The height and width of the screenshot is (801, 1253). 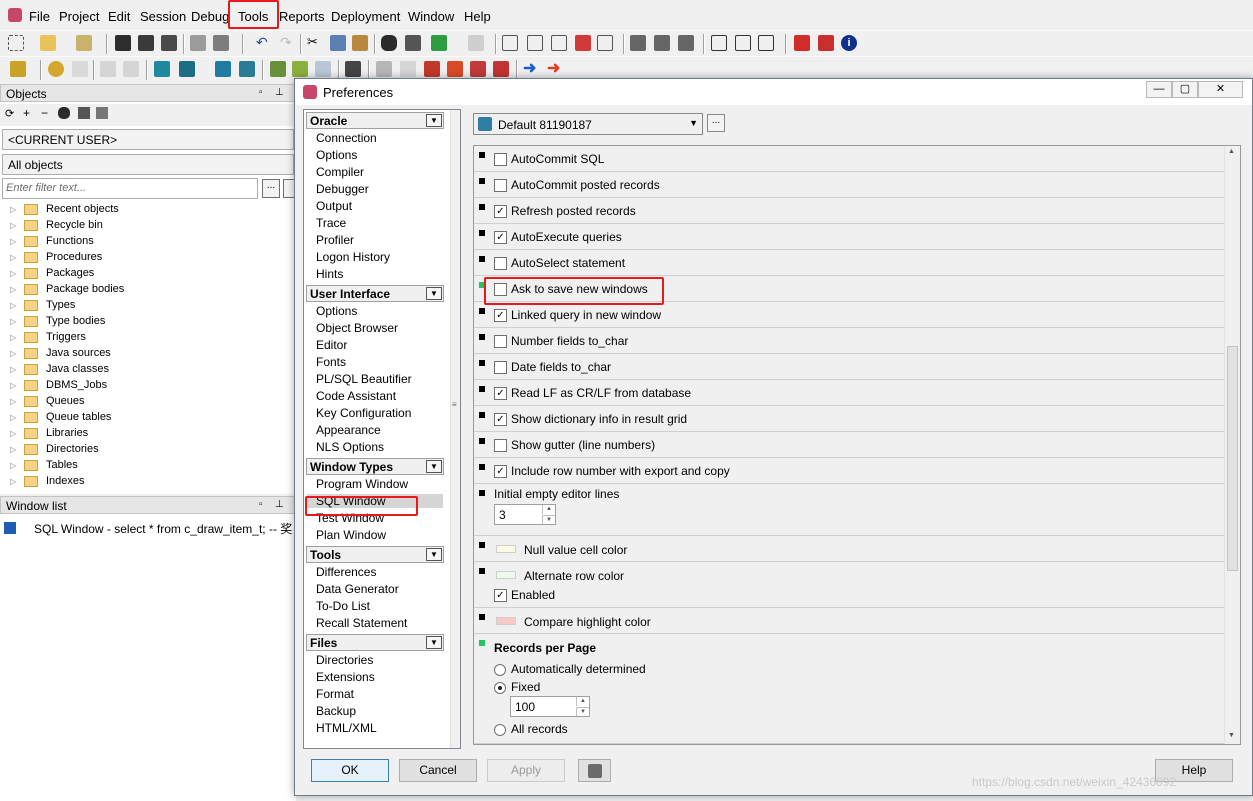 What do you see at coordinates (557, 159) in the screenshot?
I see `checkbox-label: AutoCommit SQL` at bounding box center [557, 159].